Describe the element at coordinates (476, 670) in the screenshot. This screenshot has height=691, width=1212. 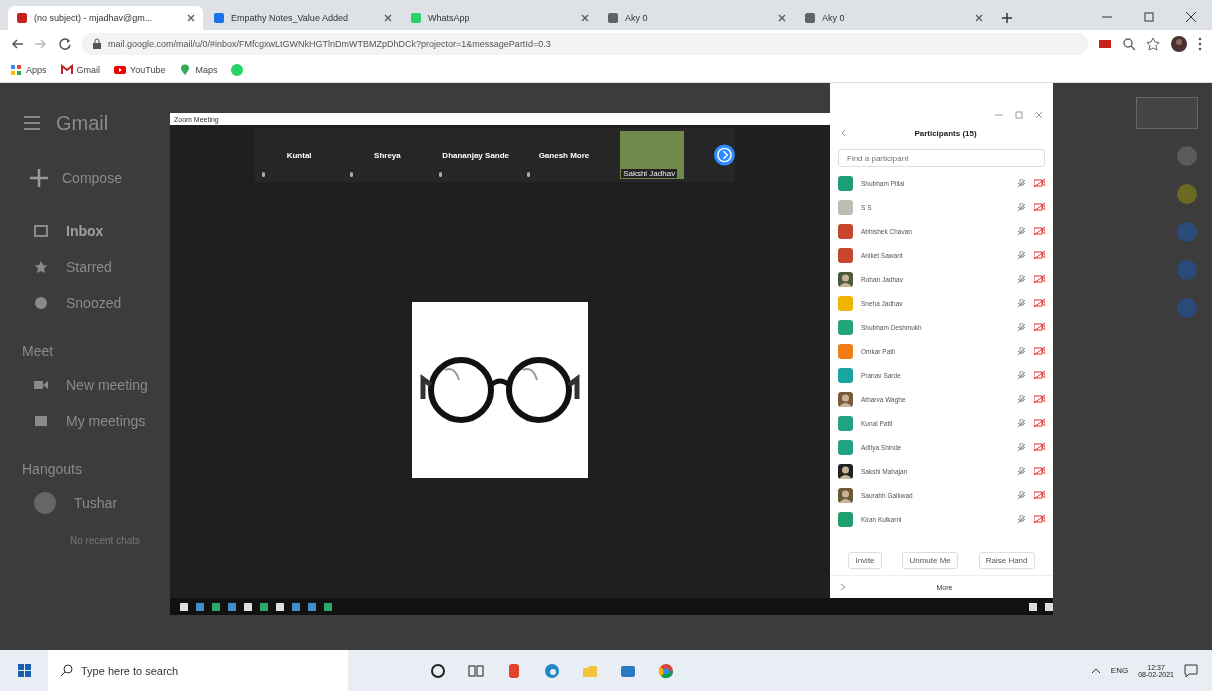
I see `task-view-icon` at that location.